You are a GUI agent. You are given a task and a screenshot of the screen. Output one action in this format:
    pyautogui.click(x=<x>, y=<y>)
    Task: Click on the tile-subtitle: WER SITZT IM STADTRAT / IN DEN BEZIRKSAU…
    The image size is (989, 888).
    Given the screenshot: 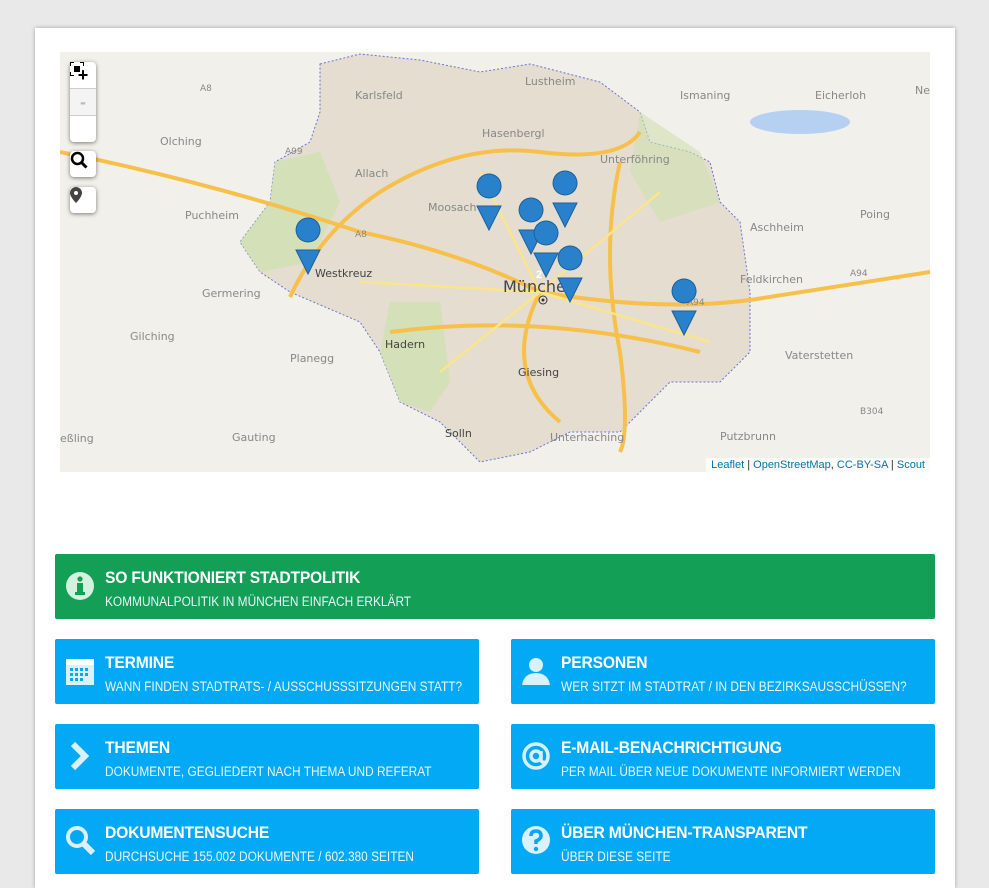 What is the action you would take?
    pyautogui.click(x=734, y=686)
    